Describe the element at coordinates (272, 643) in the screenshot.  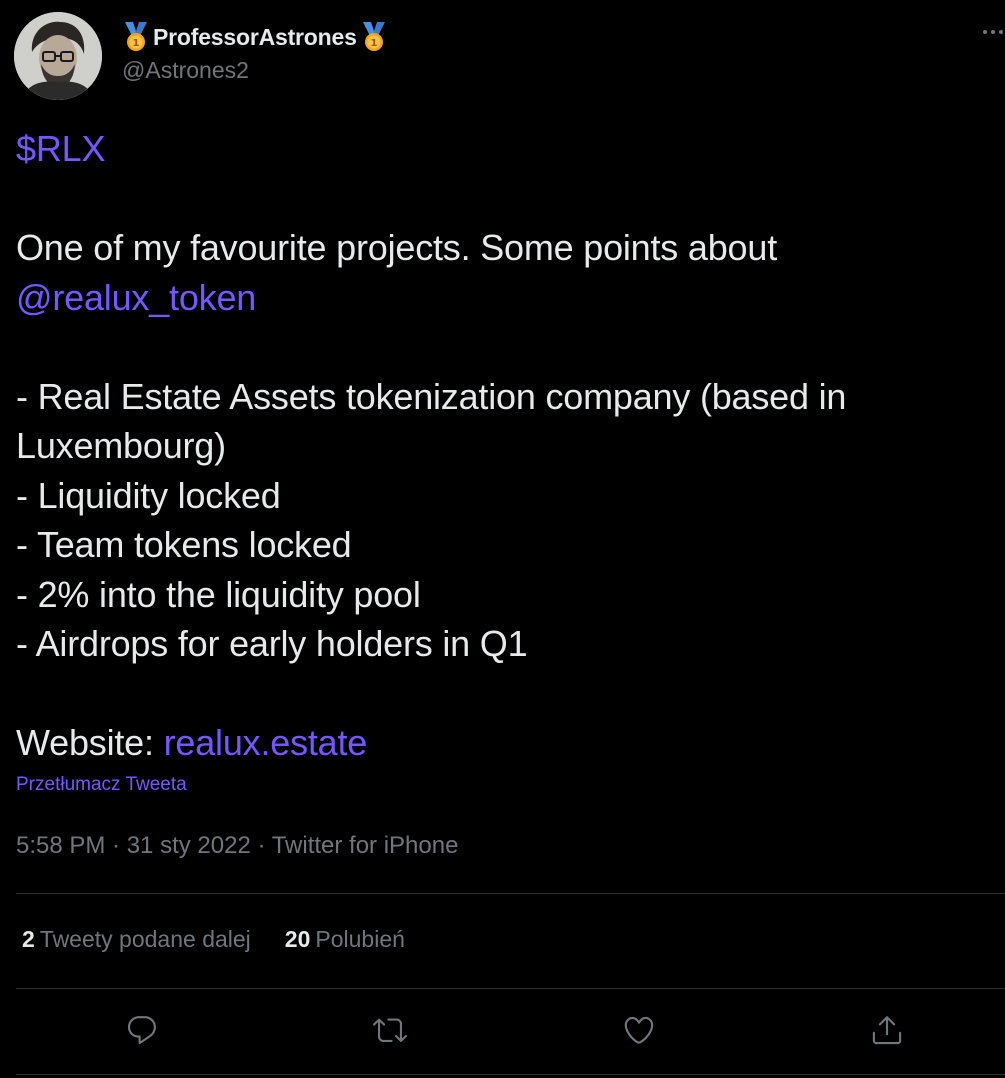
I see `point-item: - Airdrops for early holders in Q1` at that location.